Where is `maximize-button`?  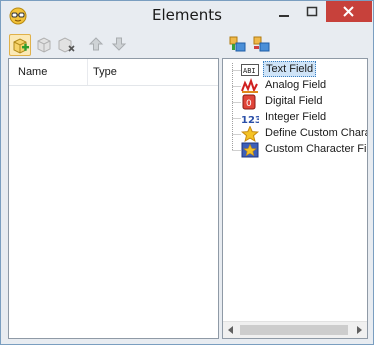 maximize-button is located at coordinates (312, 12).